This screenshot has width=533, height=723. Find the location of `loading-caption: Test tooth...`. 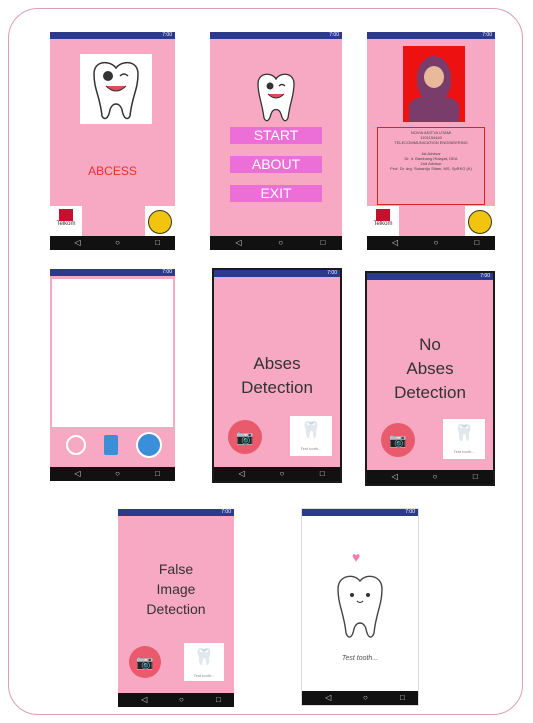

loading-caption: Test tooth... is located at coordinates (360, 658).